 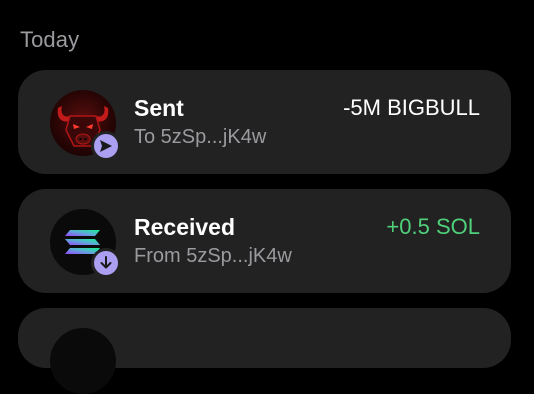 I want to click on token-icon, so click(x=83, y=361).